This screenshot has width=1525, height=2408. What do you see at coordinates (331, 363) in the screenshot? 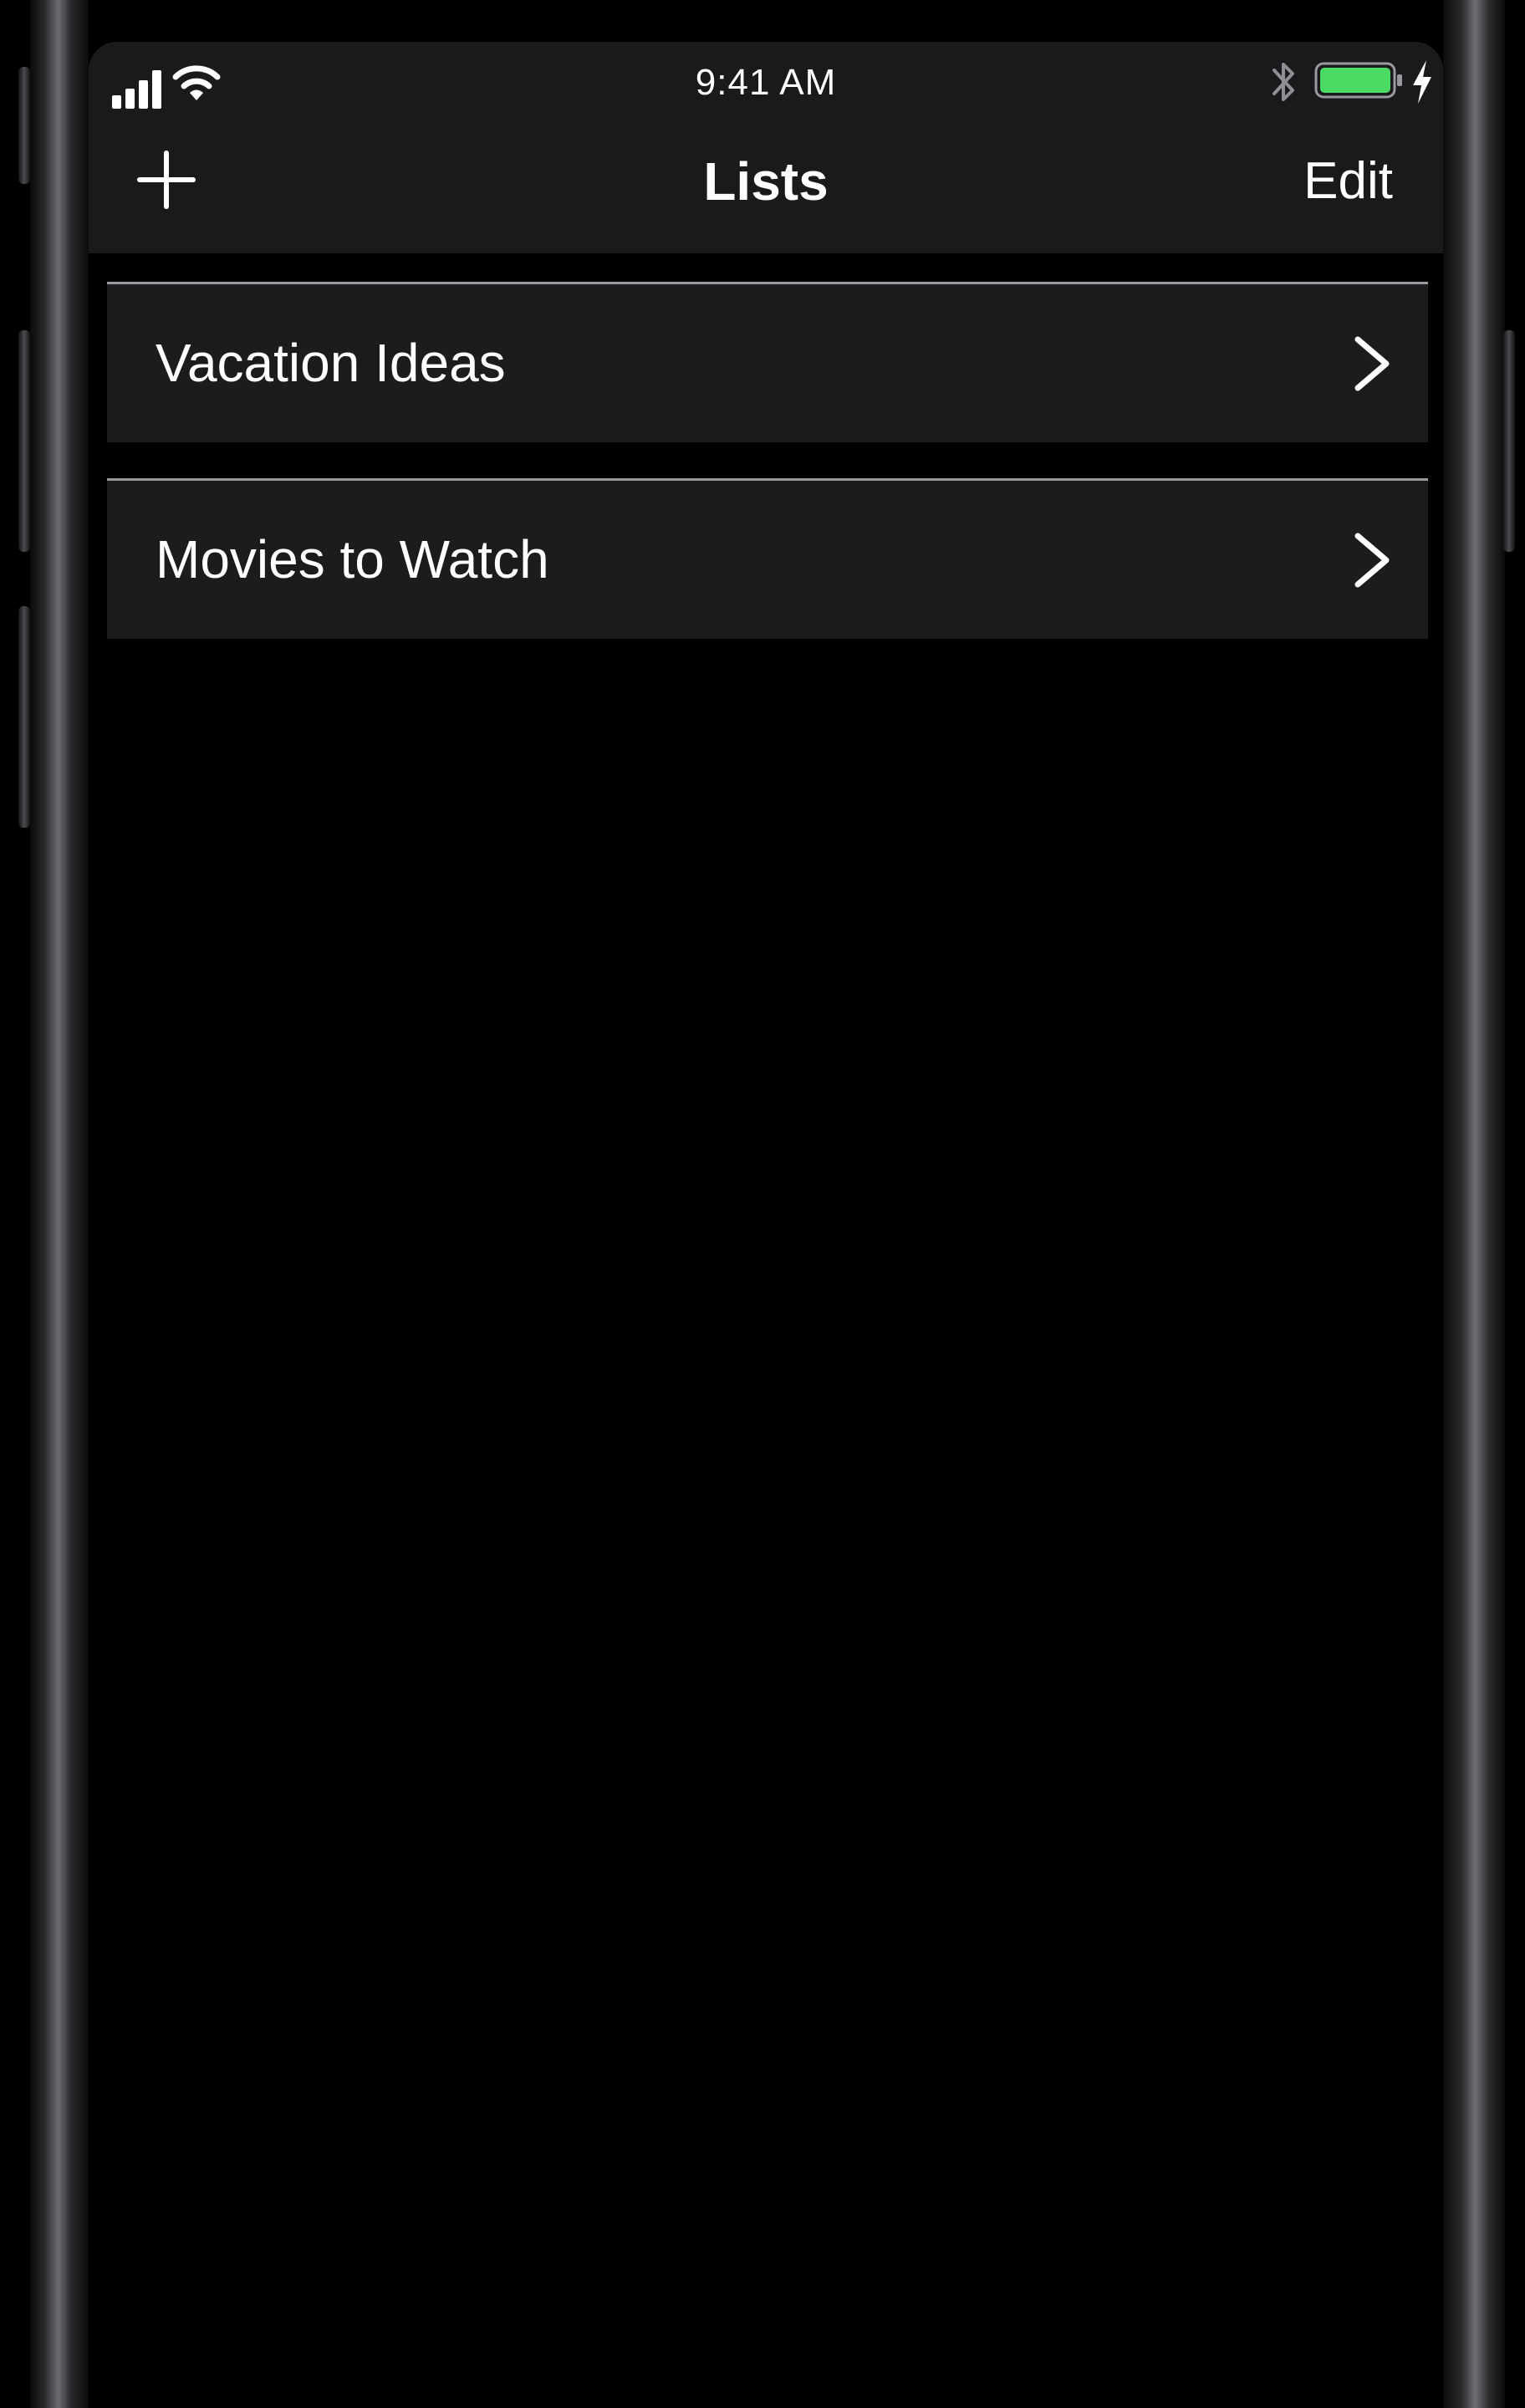
I see `list-item-label: Vacation Ideas` at bounding box center [331, 363].